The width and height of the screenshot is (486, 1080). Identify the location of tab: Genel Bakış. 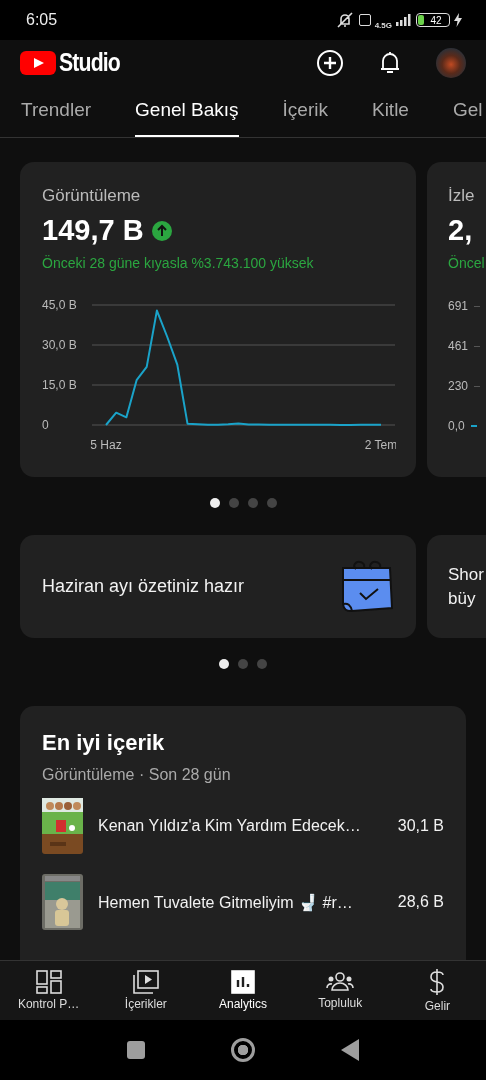
(187, 111).